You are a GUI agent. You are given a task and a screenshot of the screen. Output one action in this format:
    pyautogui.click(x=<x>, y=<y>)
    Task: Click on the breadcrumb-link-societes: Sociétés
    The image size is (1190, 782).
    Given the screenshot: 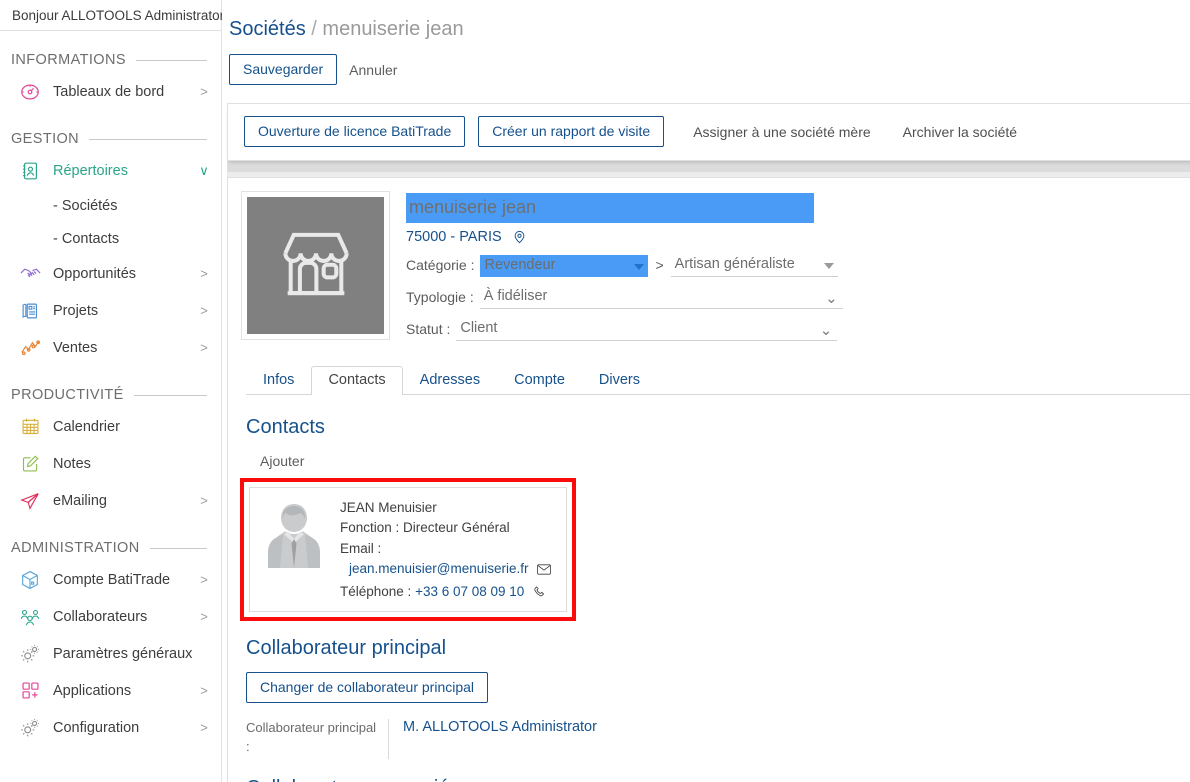 What is the action you would take?
    pyautogui.click(x=267, y=29)
    